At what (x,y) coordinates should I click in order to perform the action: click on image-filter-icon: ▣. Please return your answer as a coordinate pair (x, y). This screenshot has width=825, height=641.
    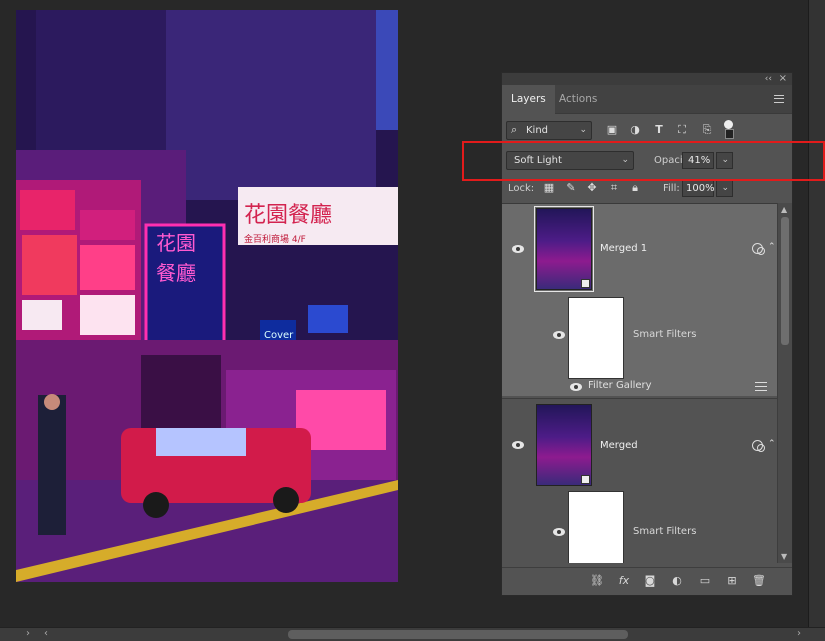
    Looking at the image, I should click on (612, 130).